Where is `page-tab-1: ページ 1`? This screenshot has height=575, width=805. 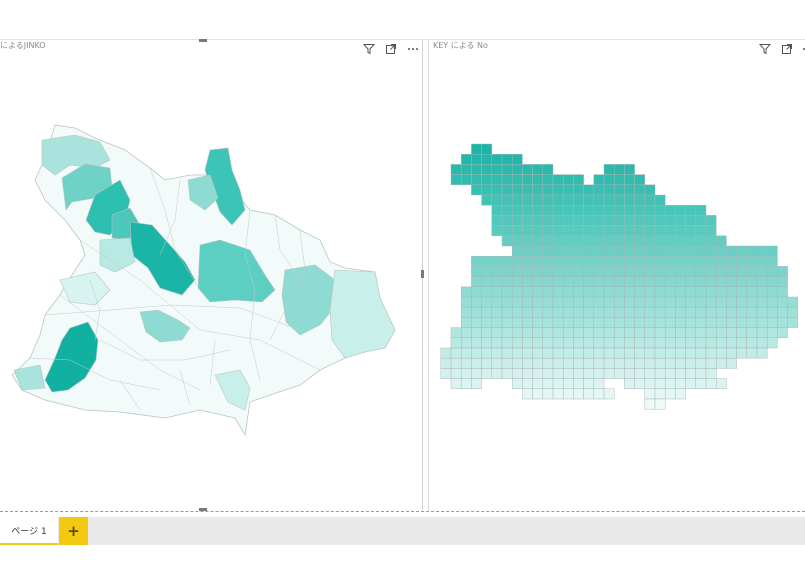
page-tab-1: ページ 1 is located at coordinates (29, 531).